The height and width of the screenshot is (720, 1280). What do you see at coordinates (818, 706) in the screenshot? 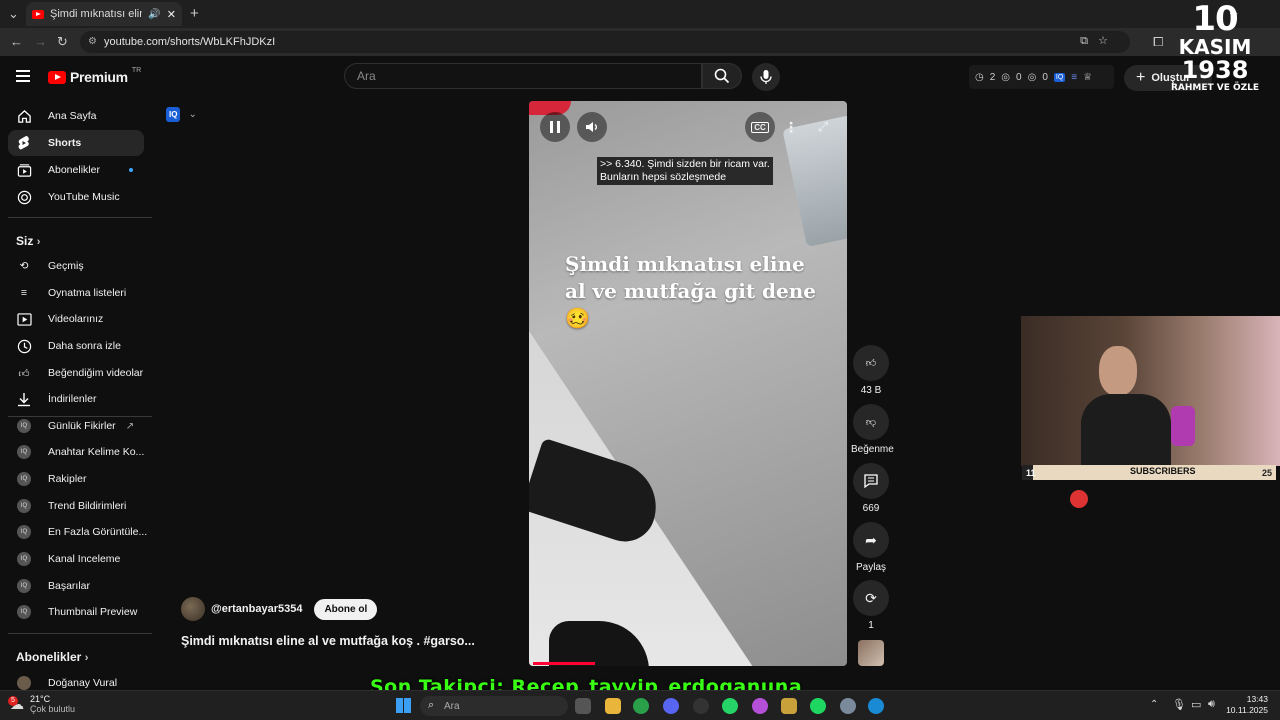
I see `spotify-icon` at bounding box center [818, 706].